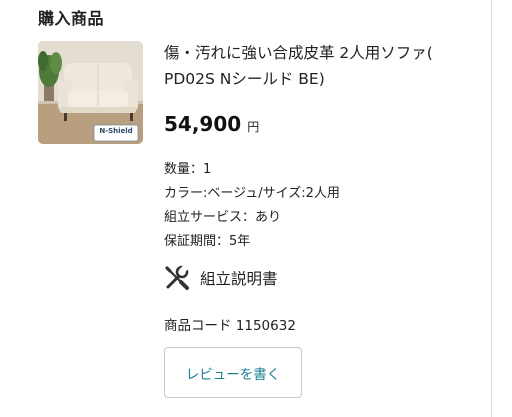 Image resolution: width=512 pixels, height=417 pixels. I want to click on spec-quantity: 数量：1, so click(188, 169).